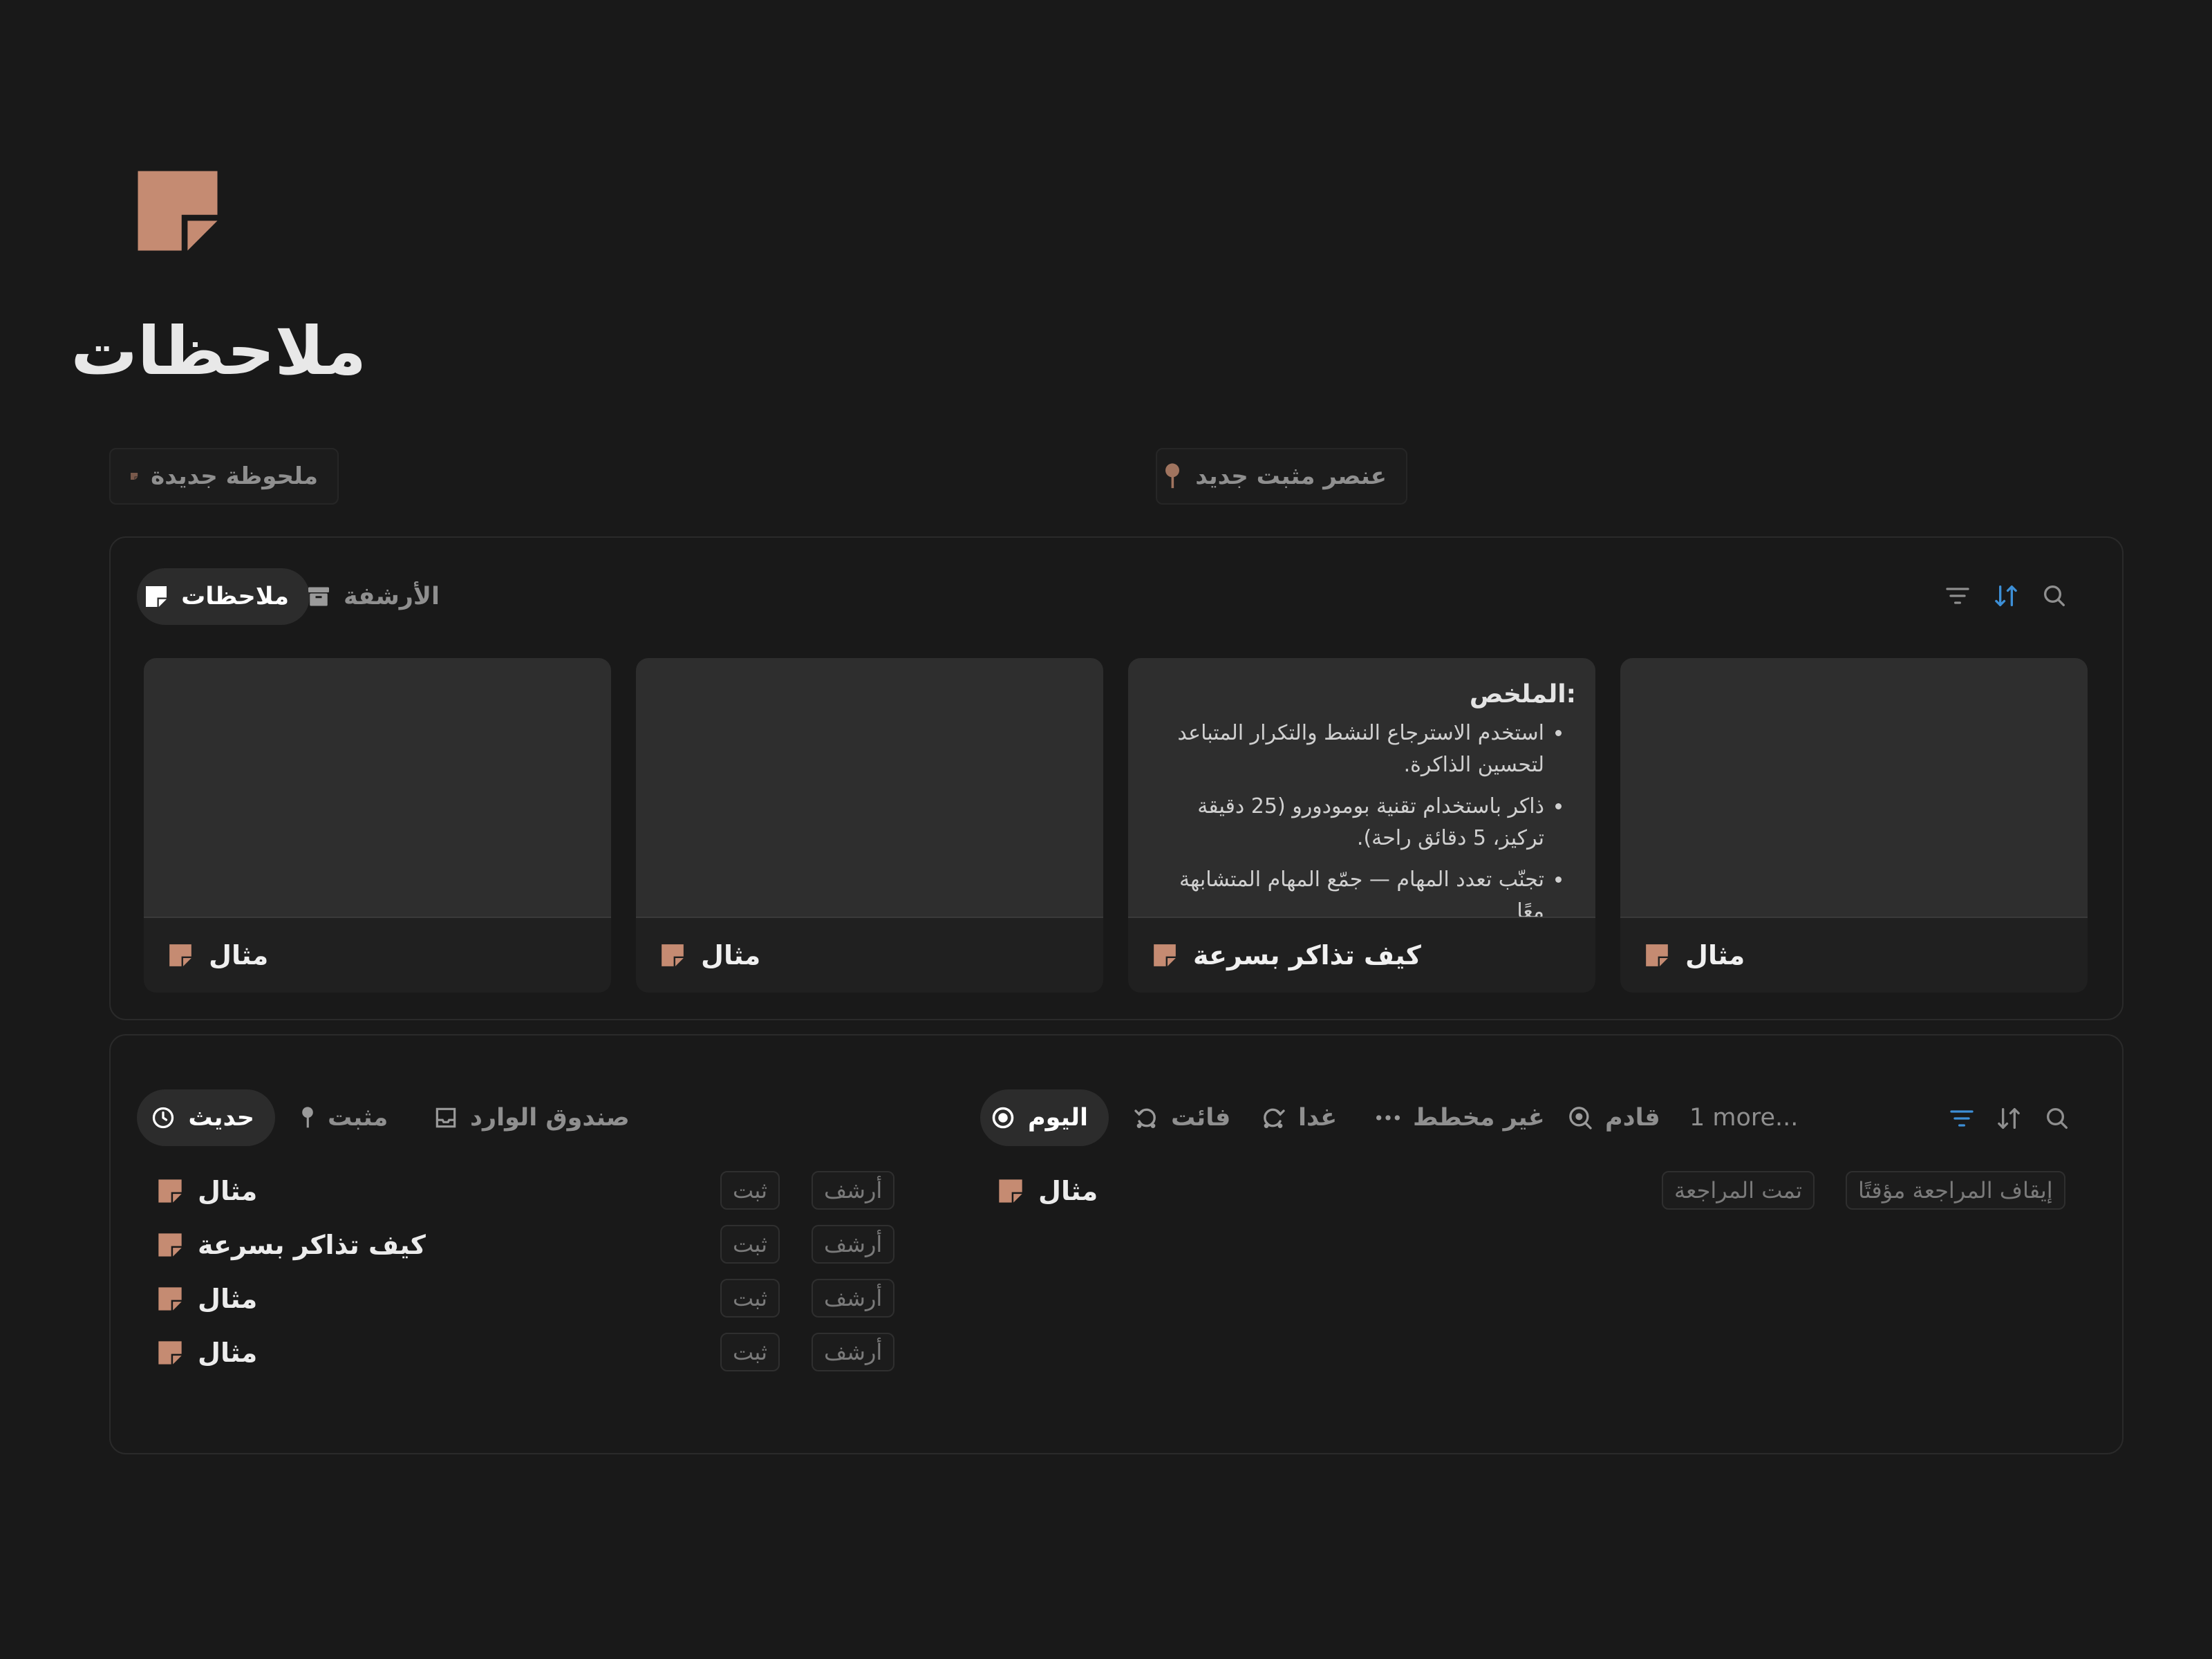 The width and height of the screenshot is (2212, 1659). I want to click on tab-archive: الأرشفة, so click(384, 596).